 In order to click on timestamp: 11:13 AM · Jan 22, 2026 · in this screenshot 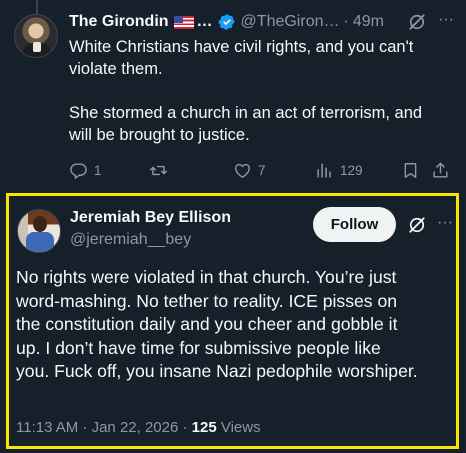, I will do `click(104, 427)`.